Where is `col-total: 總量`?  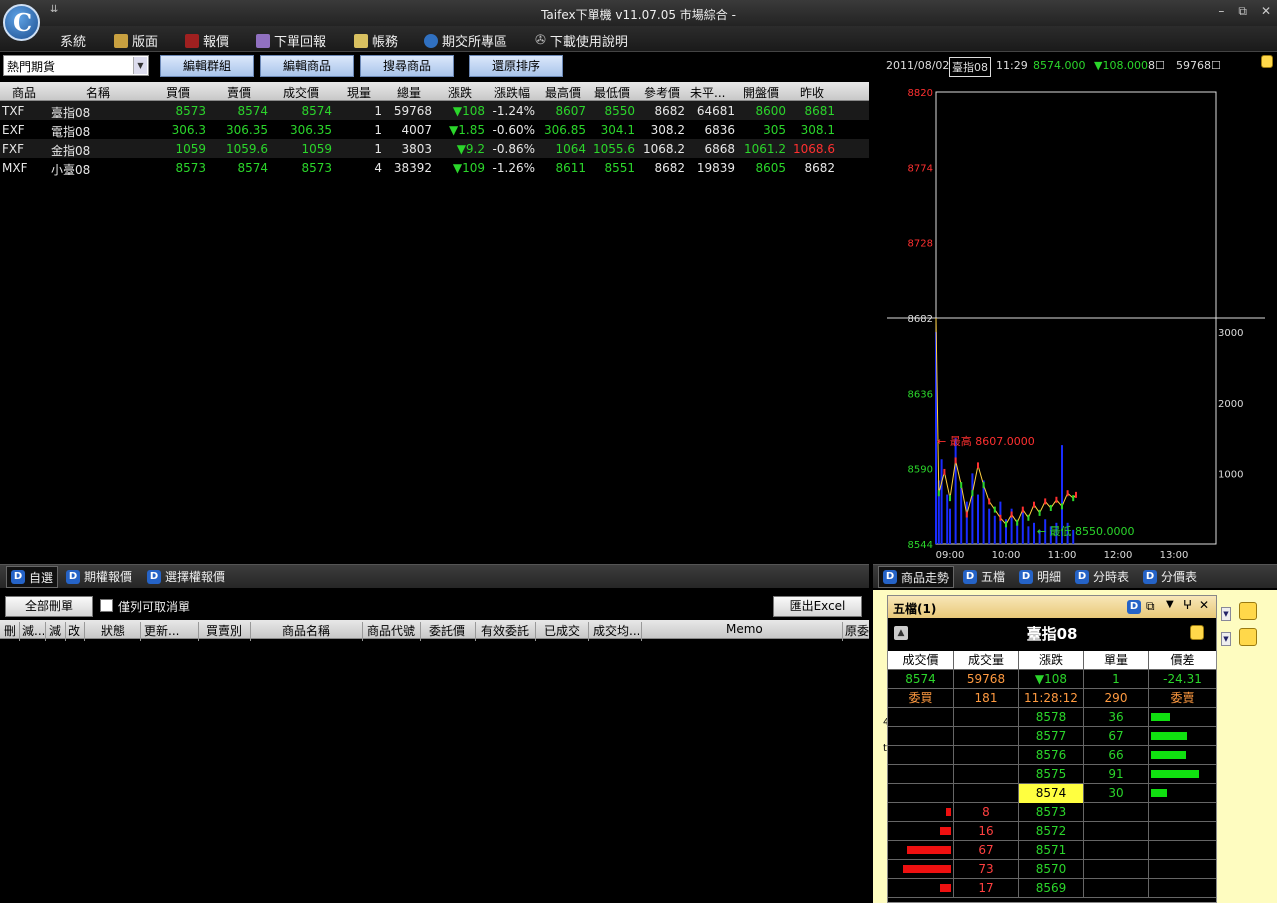 col-total: 總量 is located at coordinates (409, 92).